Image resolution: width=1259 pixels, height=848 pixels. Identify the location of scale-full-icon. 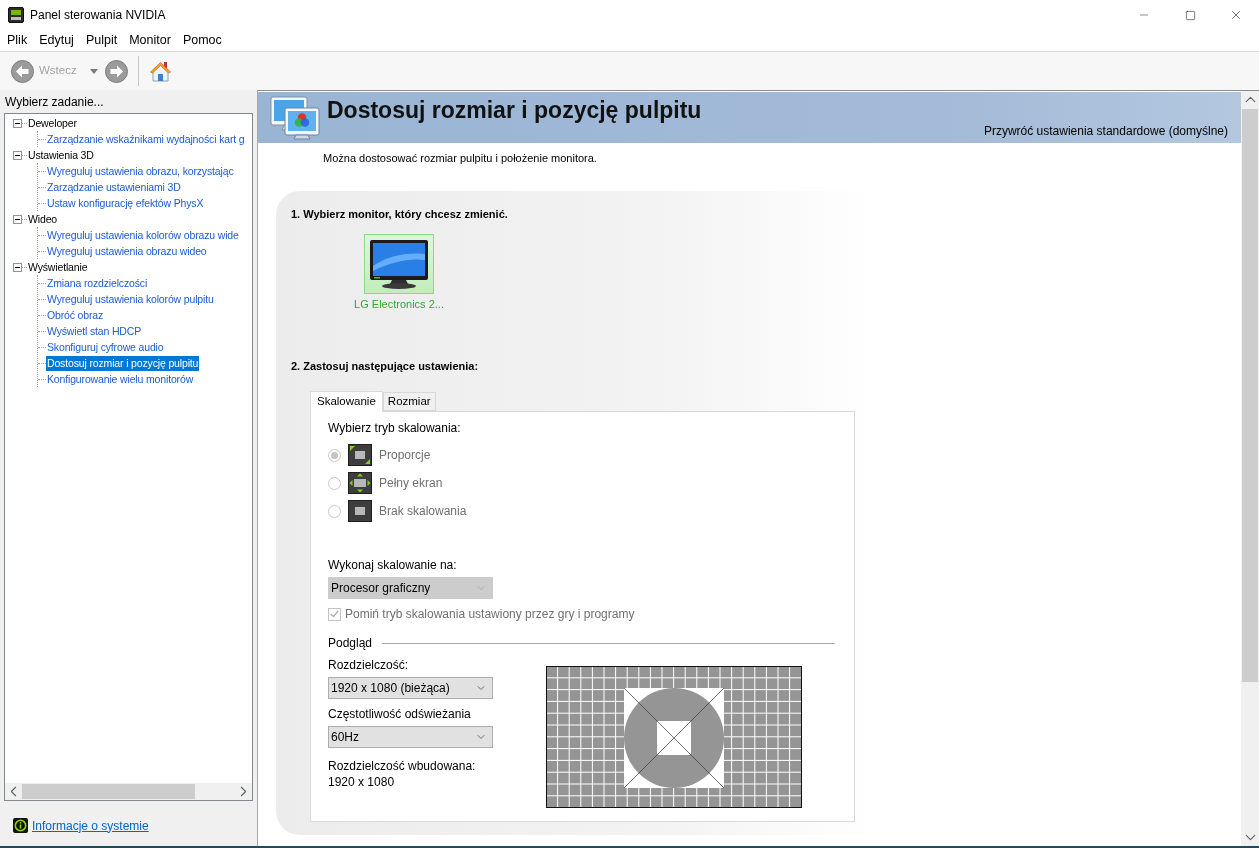
(360, 483).